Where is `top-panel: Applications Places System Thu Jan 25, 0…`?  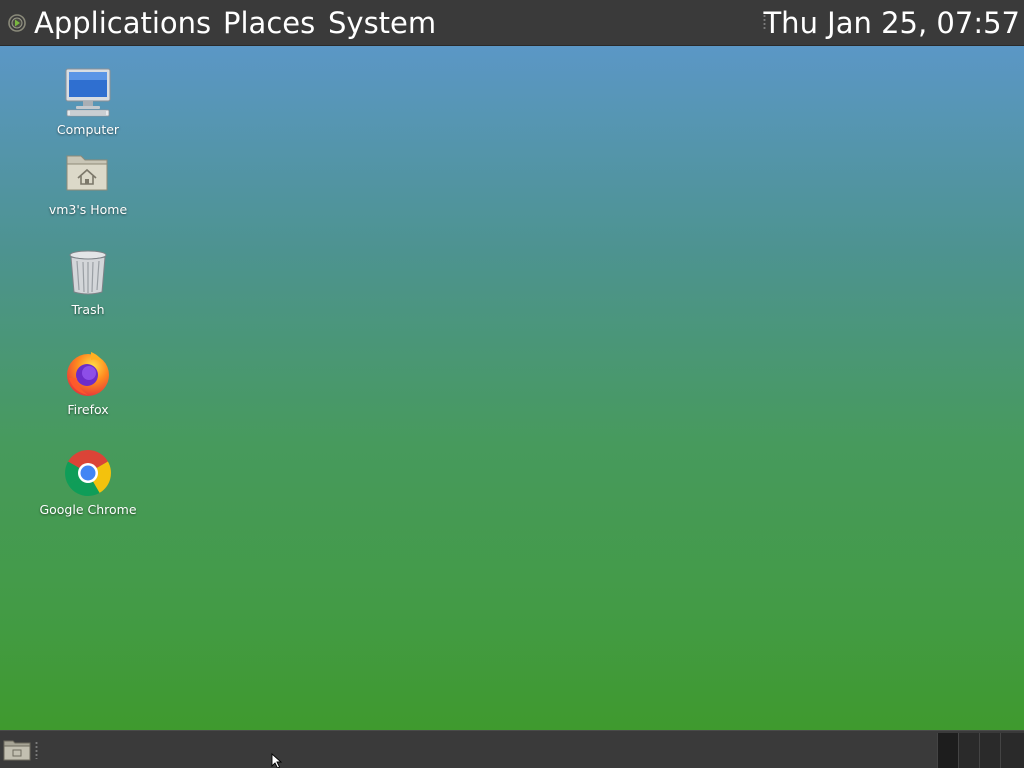 top-panel: Applications Places System Thu Jan 25, 0… is located at coordinates (512, 23).